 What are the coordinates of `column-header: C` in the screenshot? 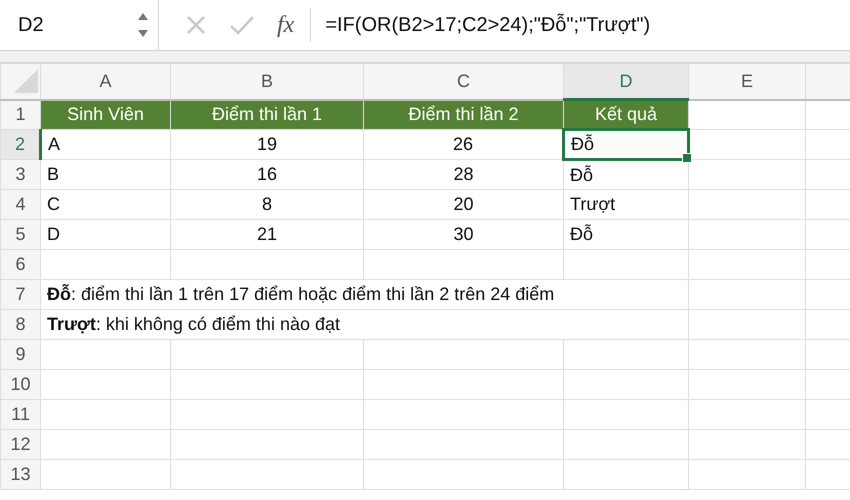 It's located at (464, 82).